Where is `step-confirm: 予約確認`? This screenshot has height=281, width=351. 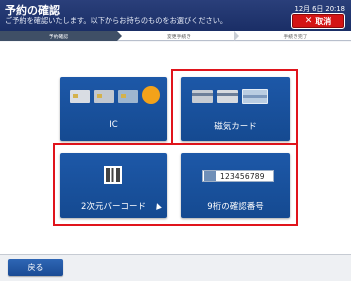
step-confirm: 予約確認 is located at coordinates (58, 36).